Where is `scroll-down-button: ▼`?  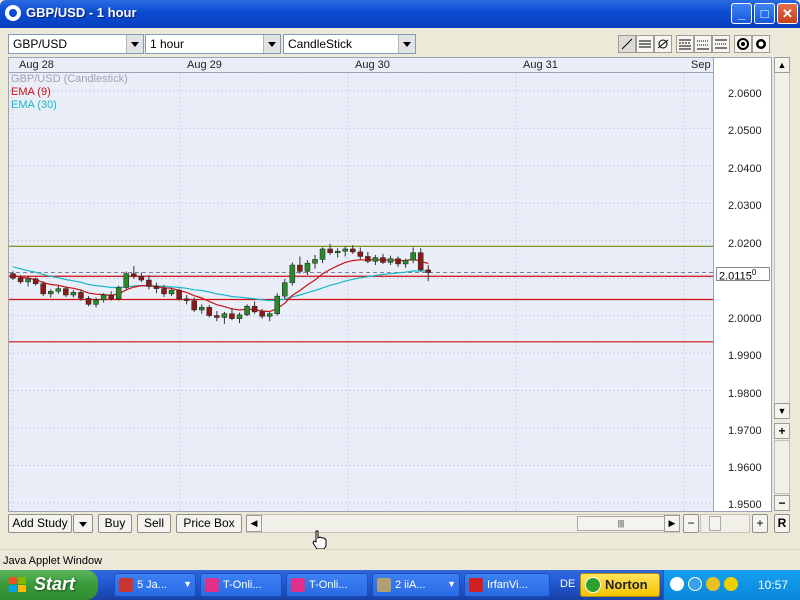
scroll-down-button: ▼ is located at coordinates (782, 411).